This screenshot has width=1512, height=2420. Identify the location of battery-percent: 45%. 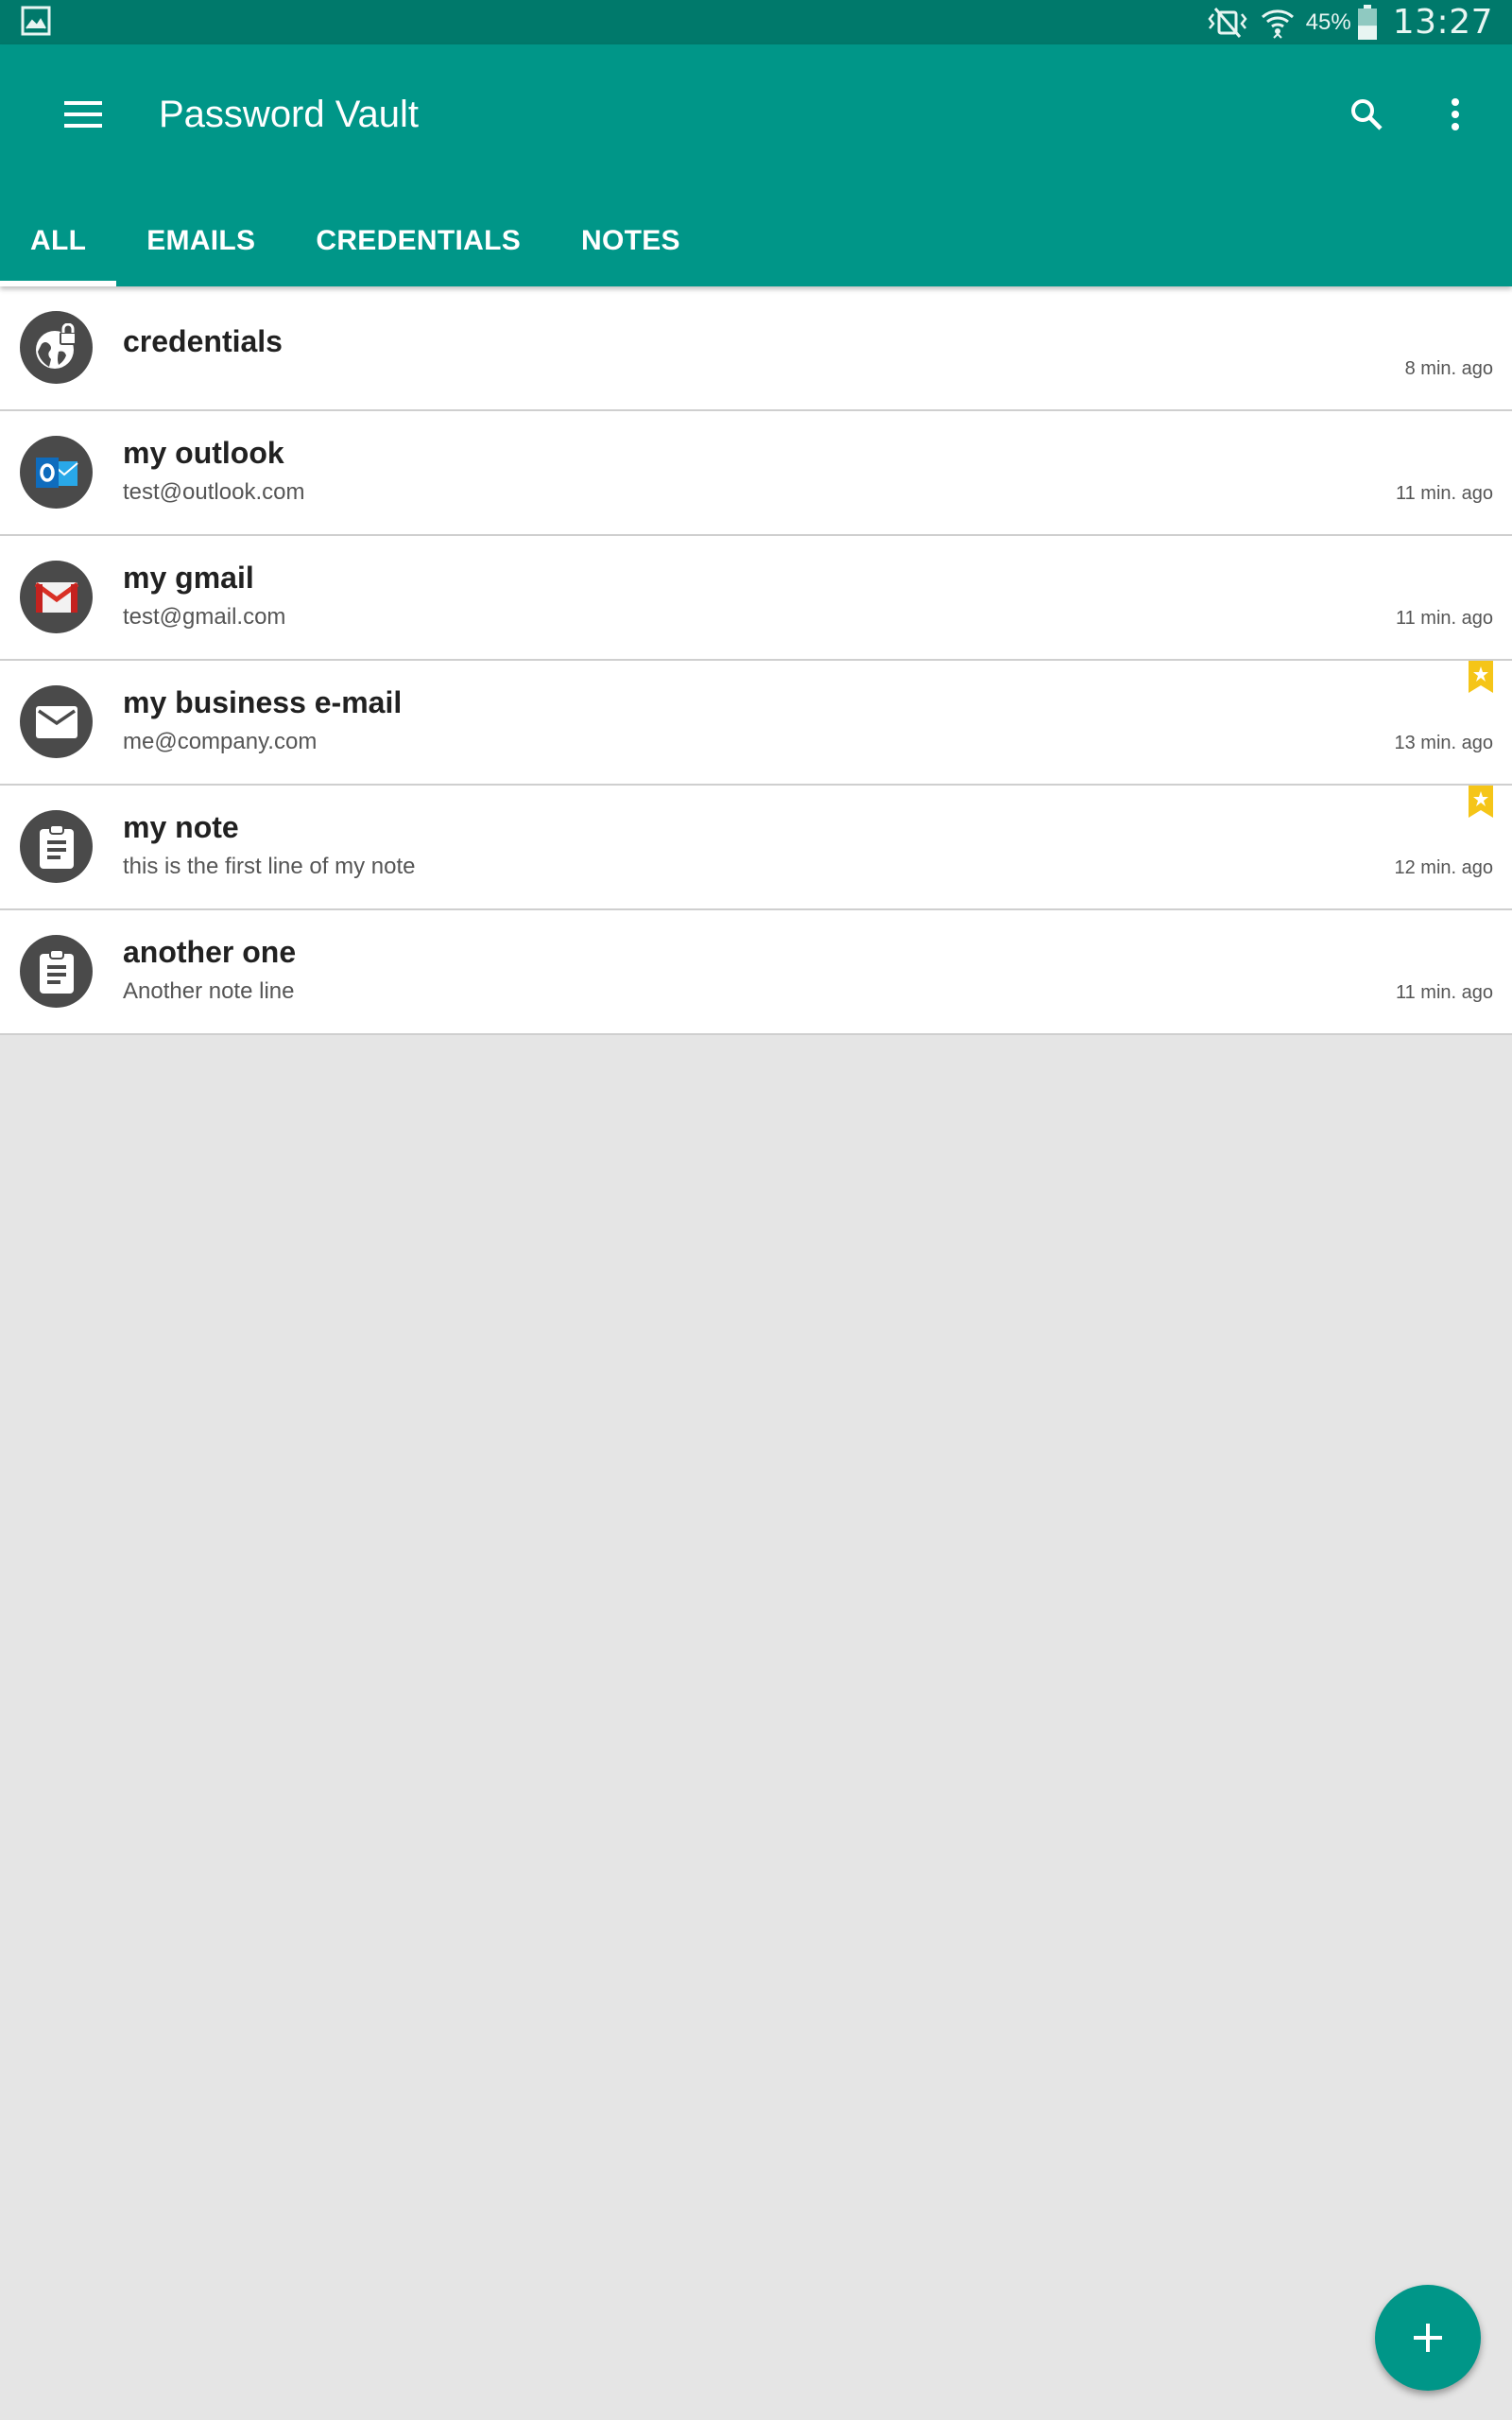
(1328, 22).